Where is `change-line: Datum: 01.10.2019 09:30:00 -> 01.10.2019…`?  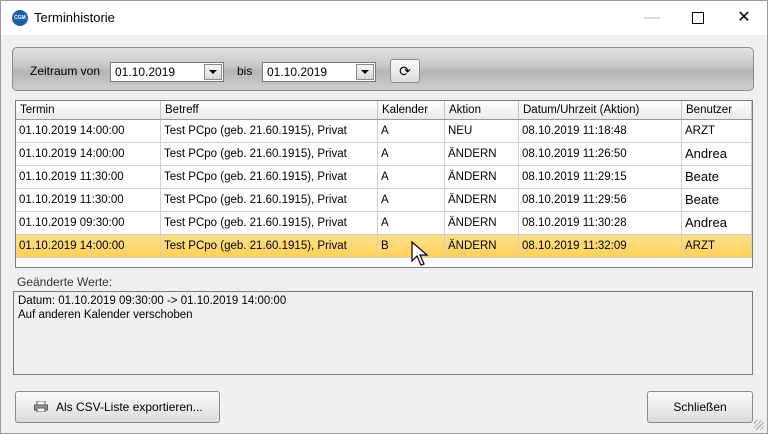 change-line: Datum: 01.10.2019 09:30:00 -> 01.10.2019… is located at coordinates (152, 301).